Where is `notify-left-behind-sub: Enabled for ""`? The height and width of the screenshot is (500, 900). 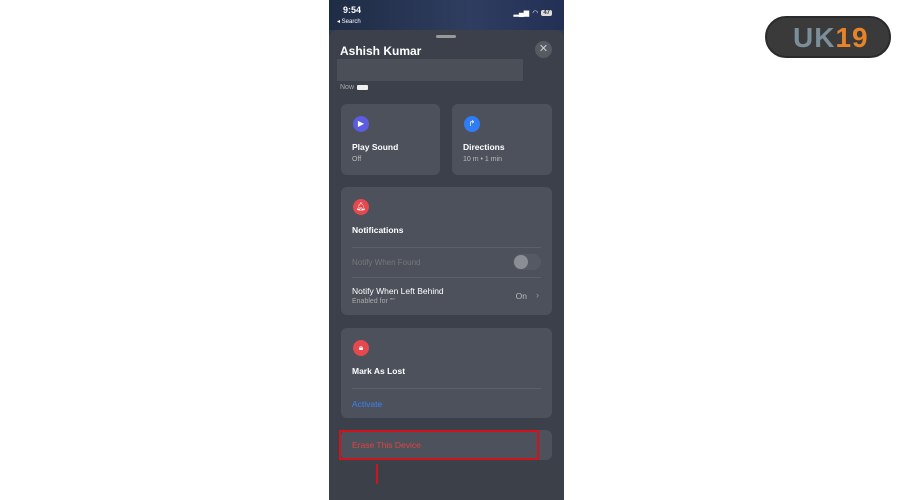 notify-left-behind-sub: Enabled for "" is located at coordinates (373, 301).